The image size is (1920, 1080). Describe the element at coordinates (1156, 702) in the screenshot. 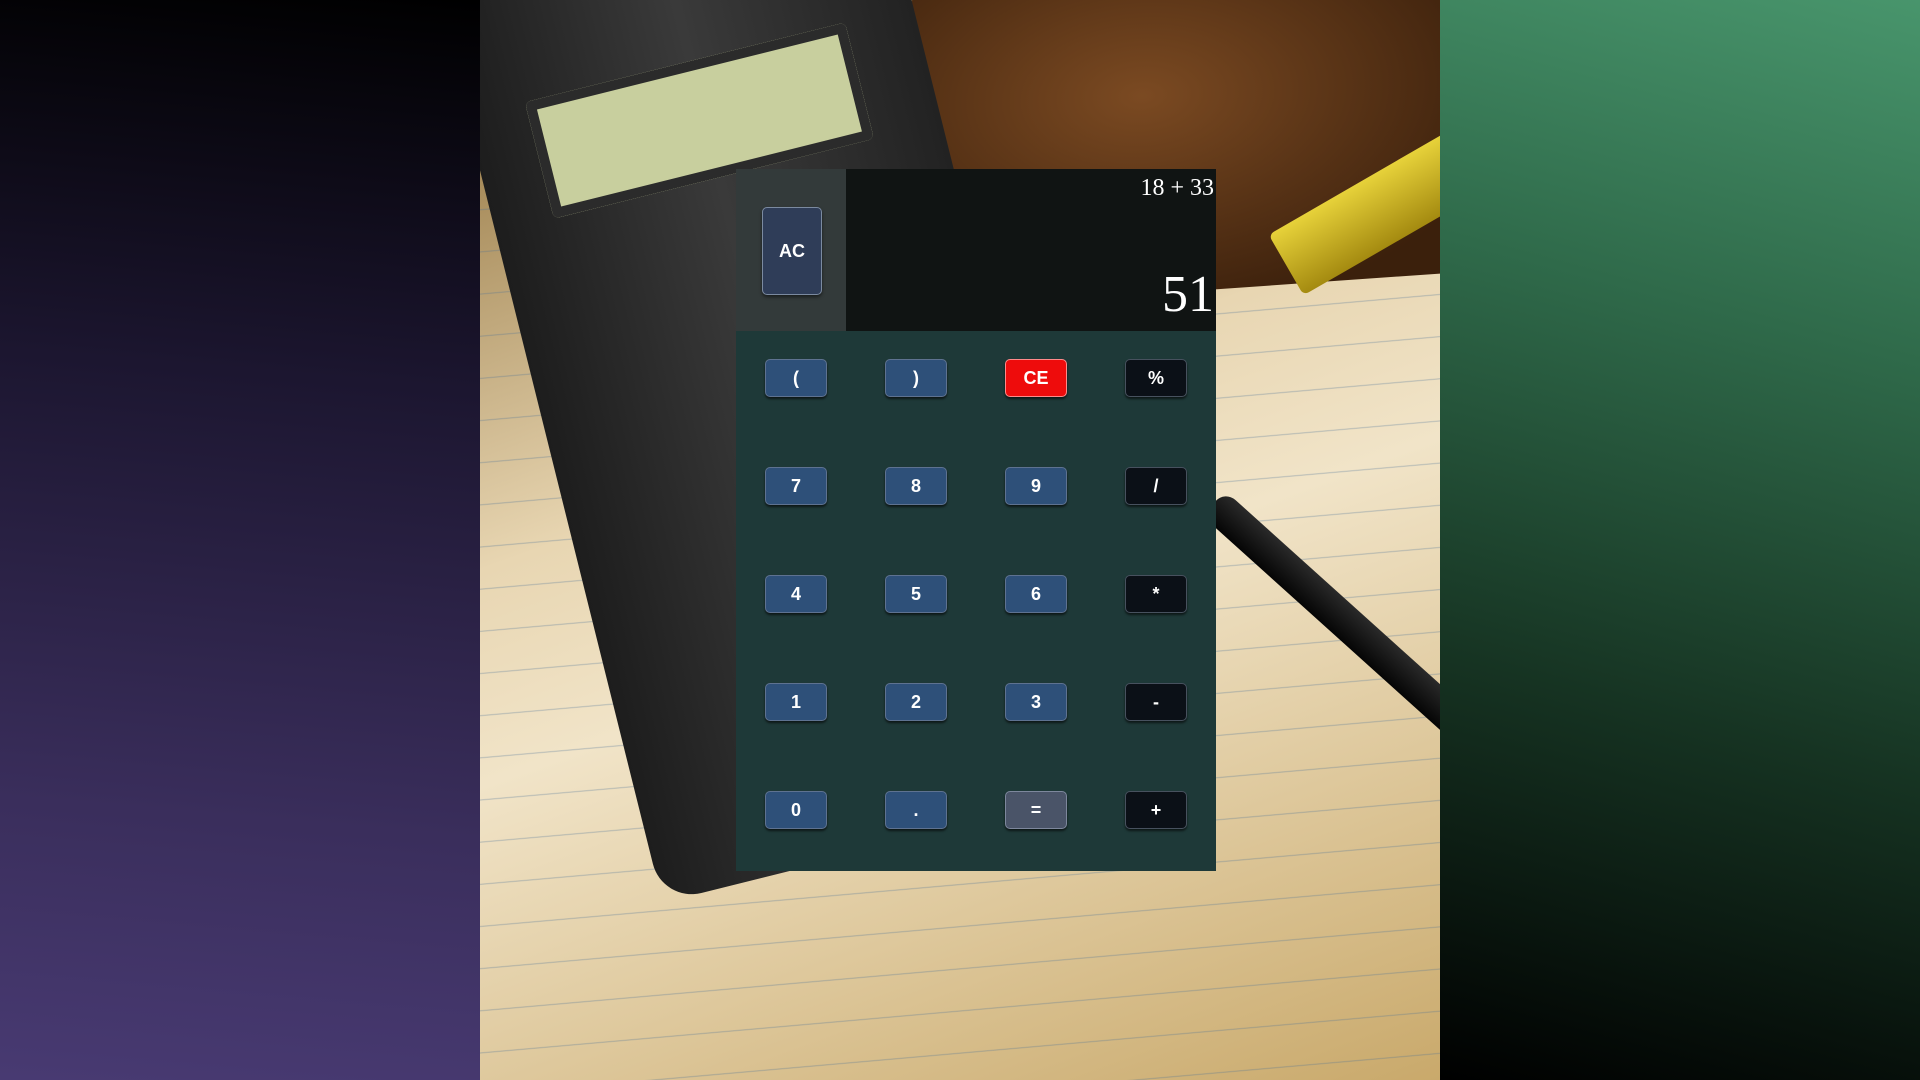

I see `subtract-button: -` at that location.